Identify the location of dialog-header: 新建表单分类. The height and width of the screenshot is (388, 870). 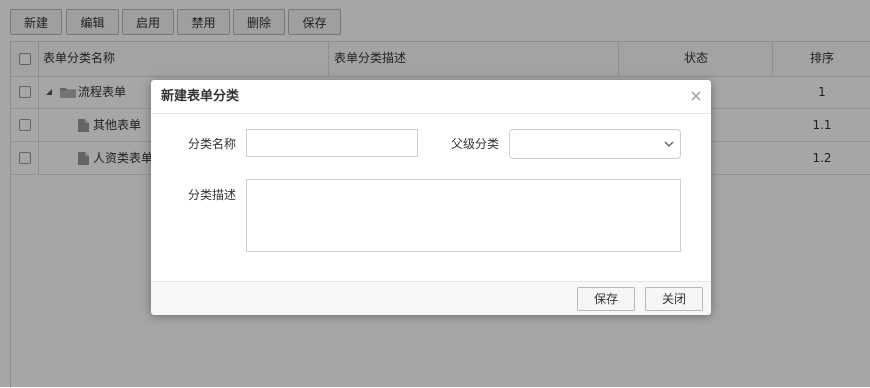
(431, 97).